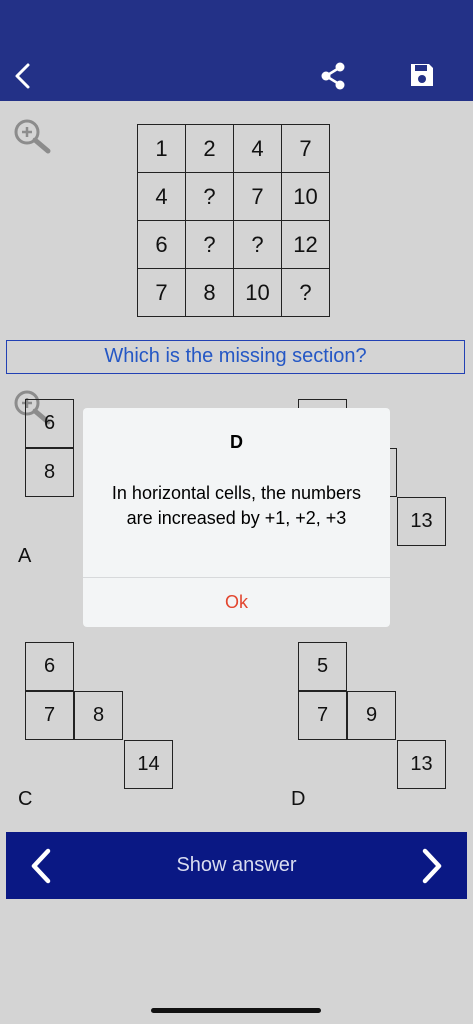 The image size is (473, 1024). I want to click on grid-row: 4 ? 7 10, so click(233, 196).